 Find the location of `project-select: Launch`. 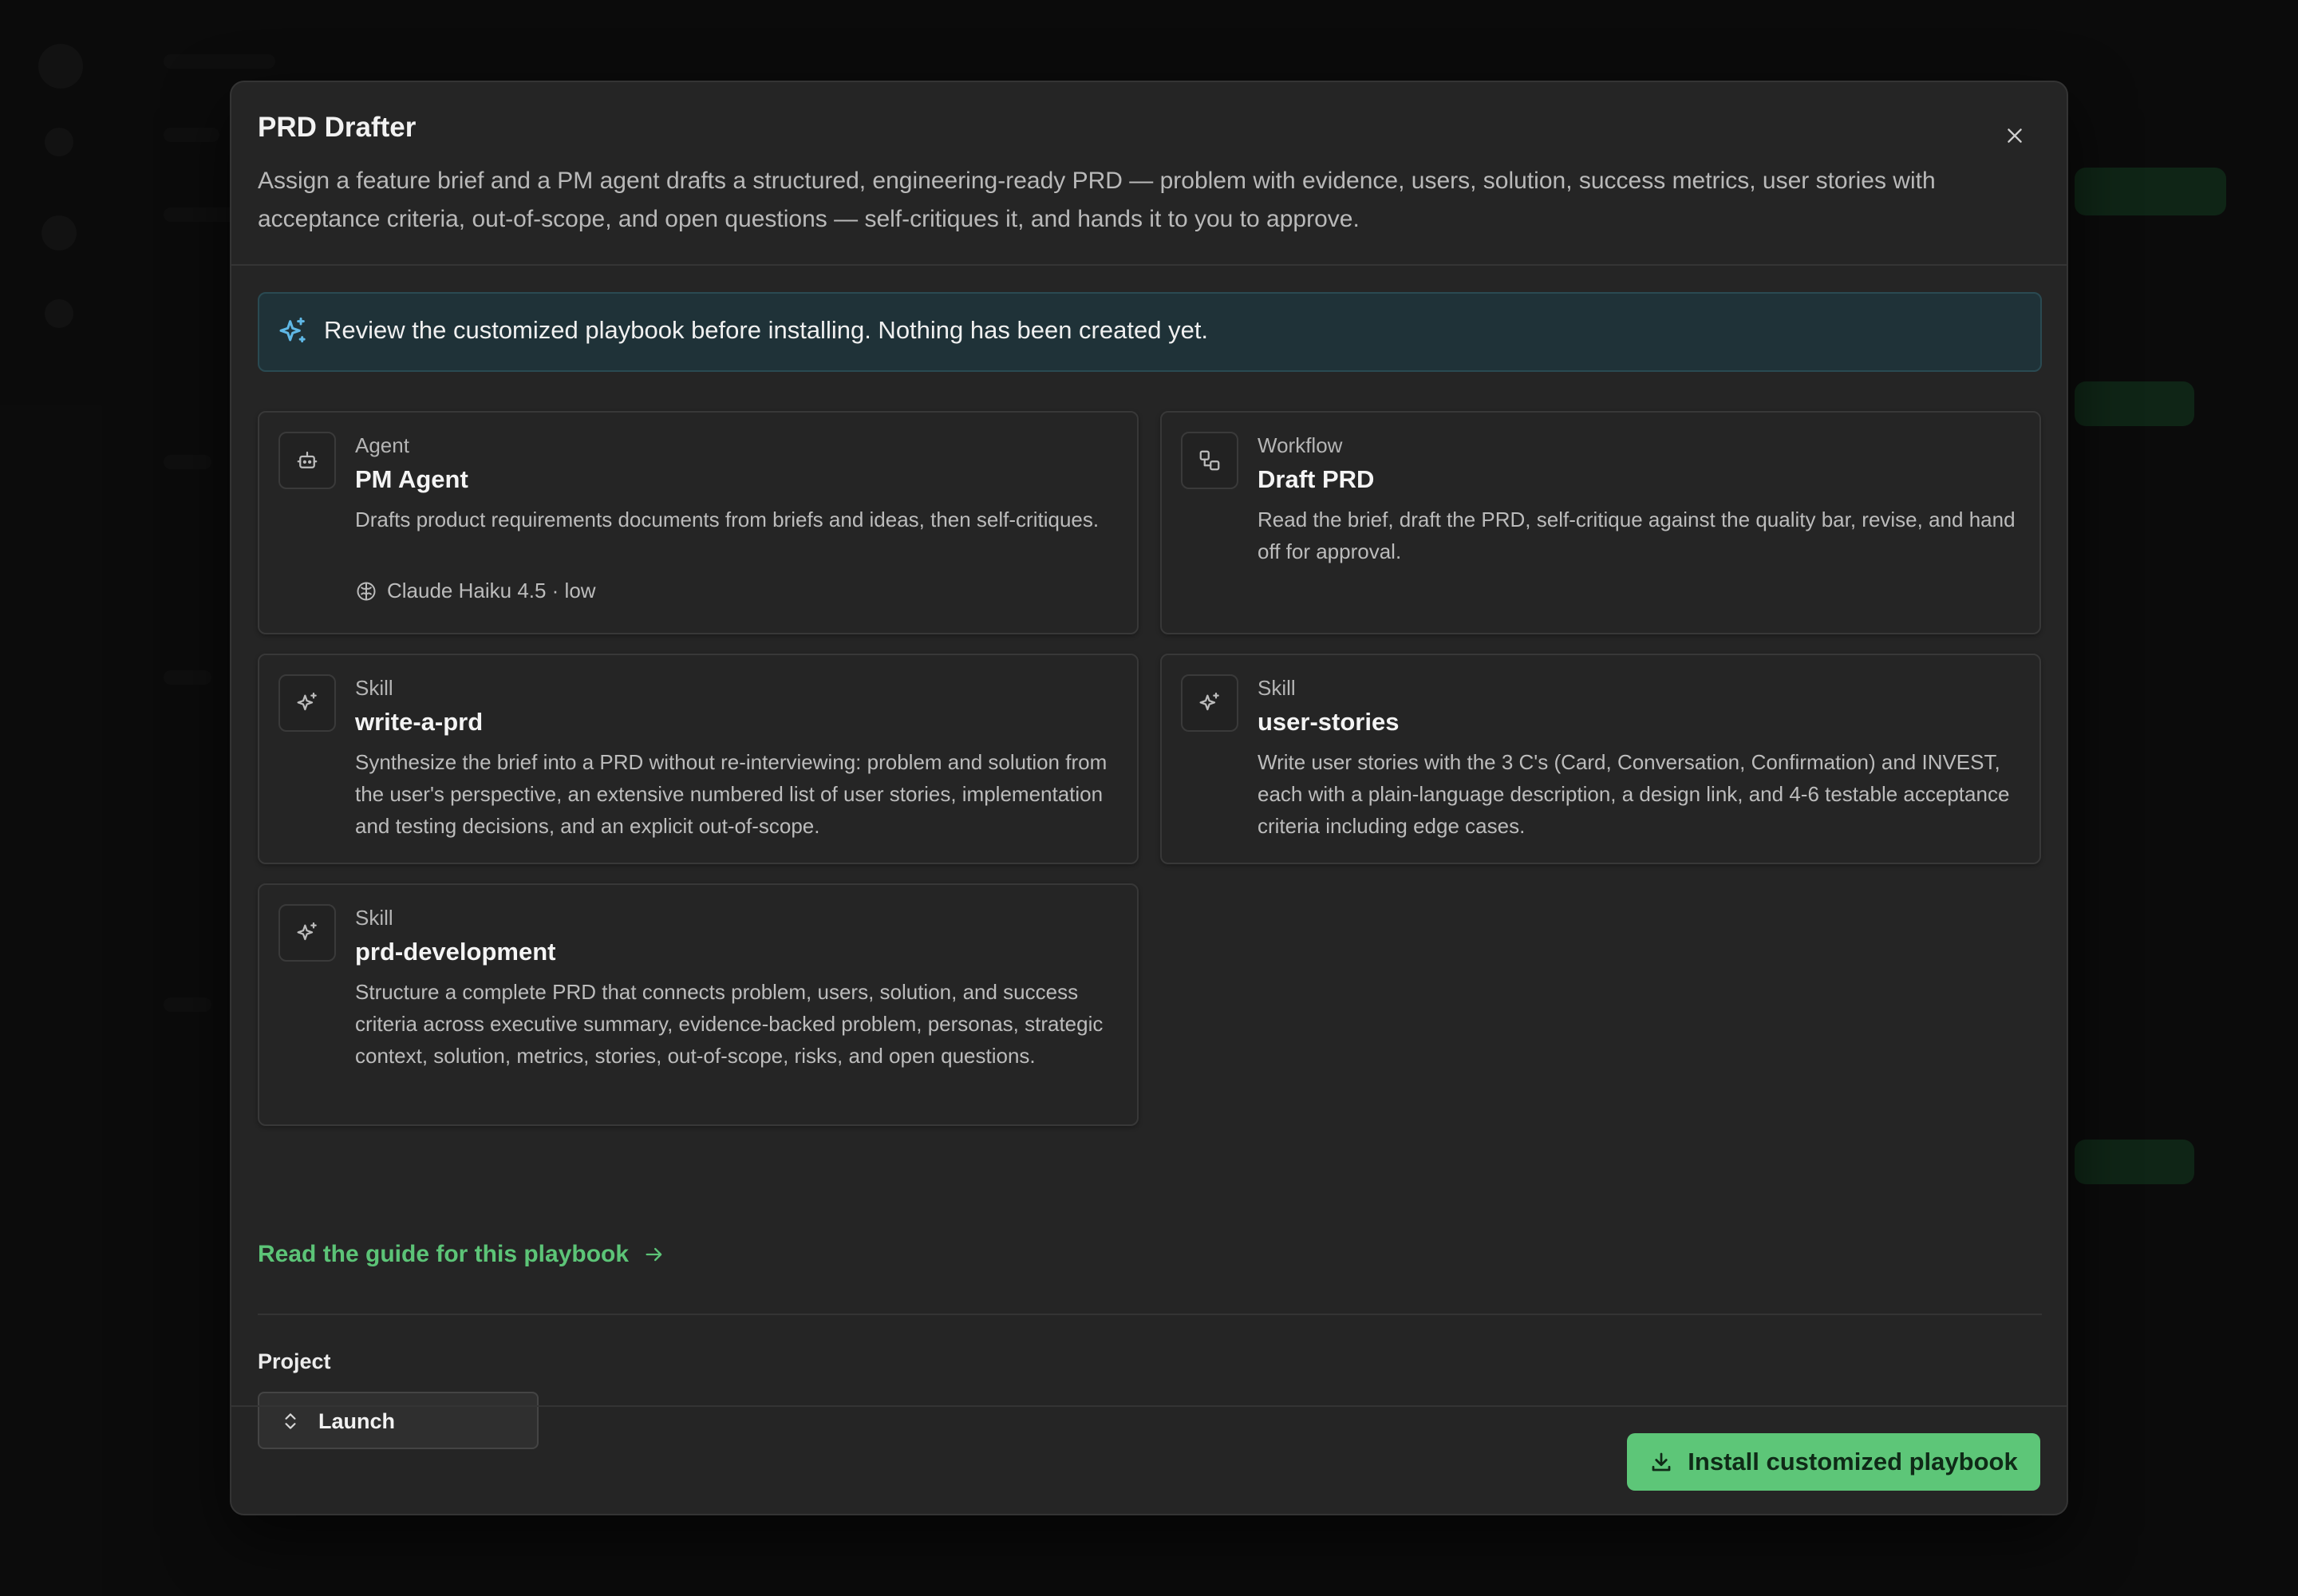

project-select: Launch is located at coordinates (399, 1420).